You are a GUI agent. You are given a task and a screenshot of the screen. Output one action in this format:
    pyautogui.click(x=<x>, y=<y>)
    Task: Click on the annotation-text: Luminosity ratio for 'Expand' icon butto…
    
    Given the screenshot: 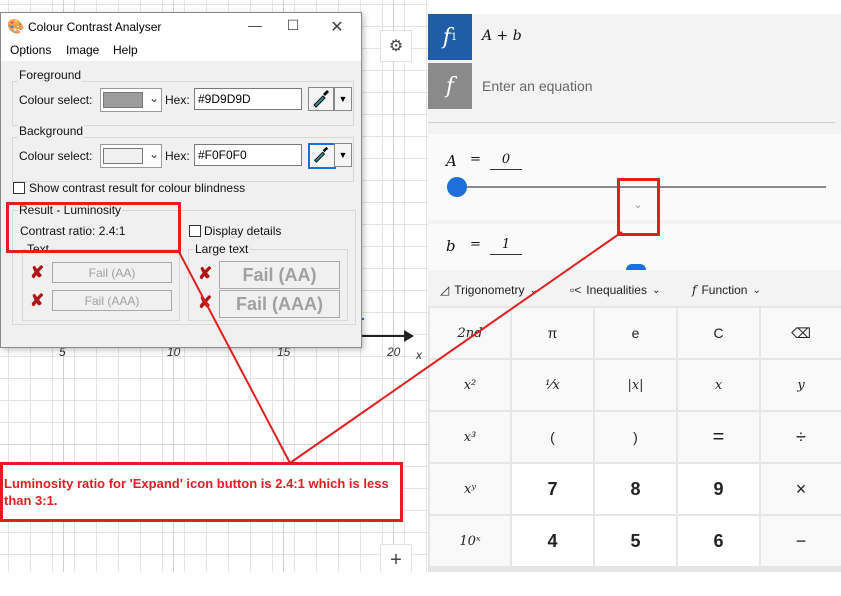 What is the action you would take?
    pyautogui.click(x=196, y=492)
    